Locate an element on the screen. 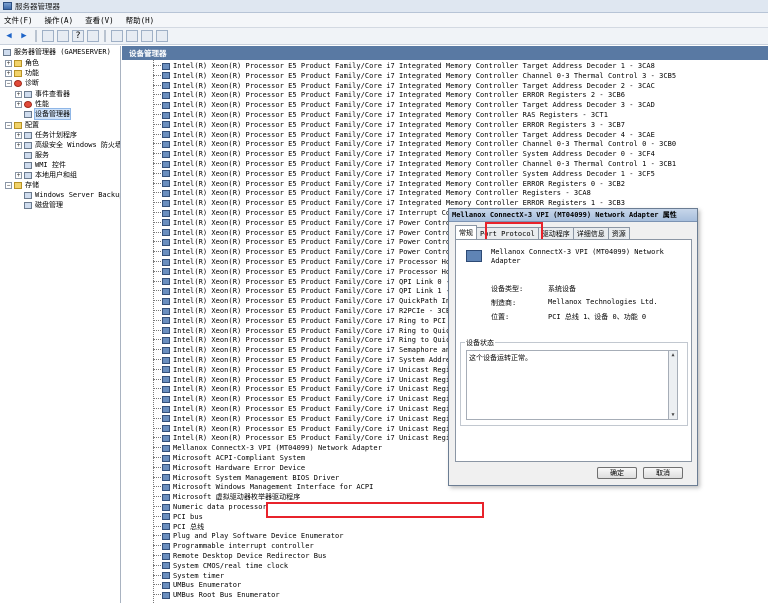  tree-item: + 性能 is located at coordinates (32, 104).